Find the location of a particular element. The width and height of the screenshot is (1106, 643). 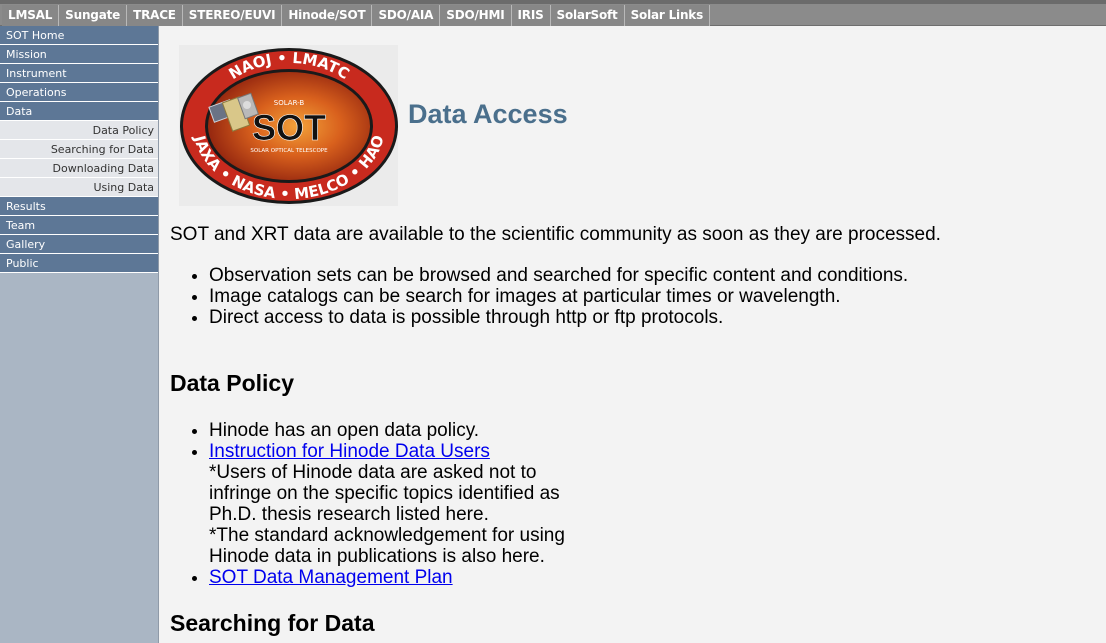

sidebar-subitem-searching-for-data: Searching for Data is located at coordinates (79, 149).